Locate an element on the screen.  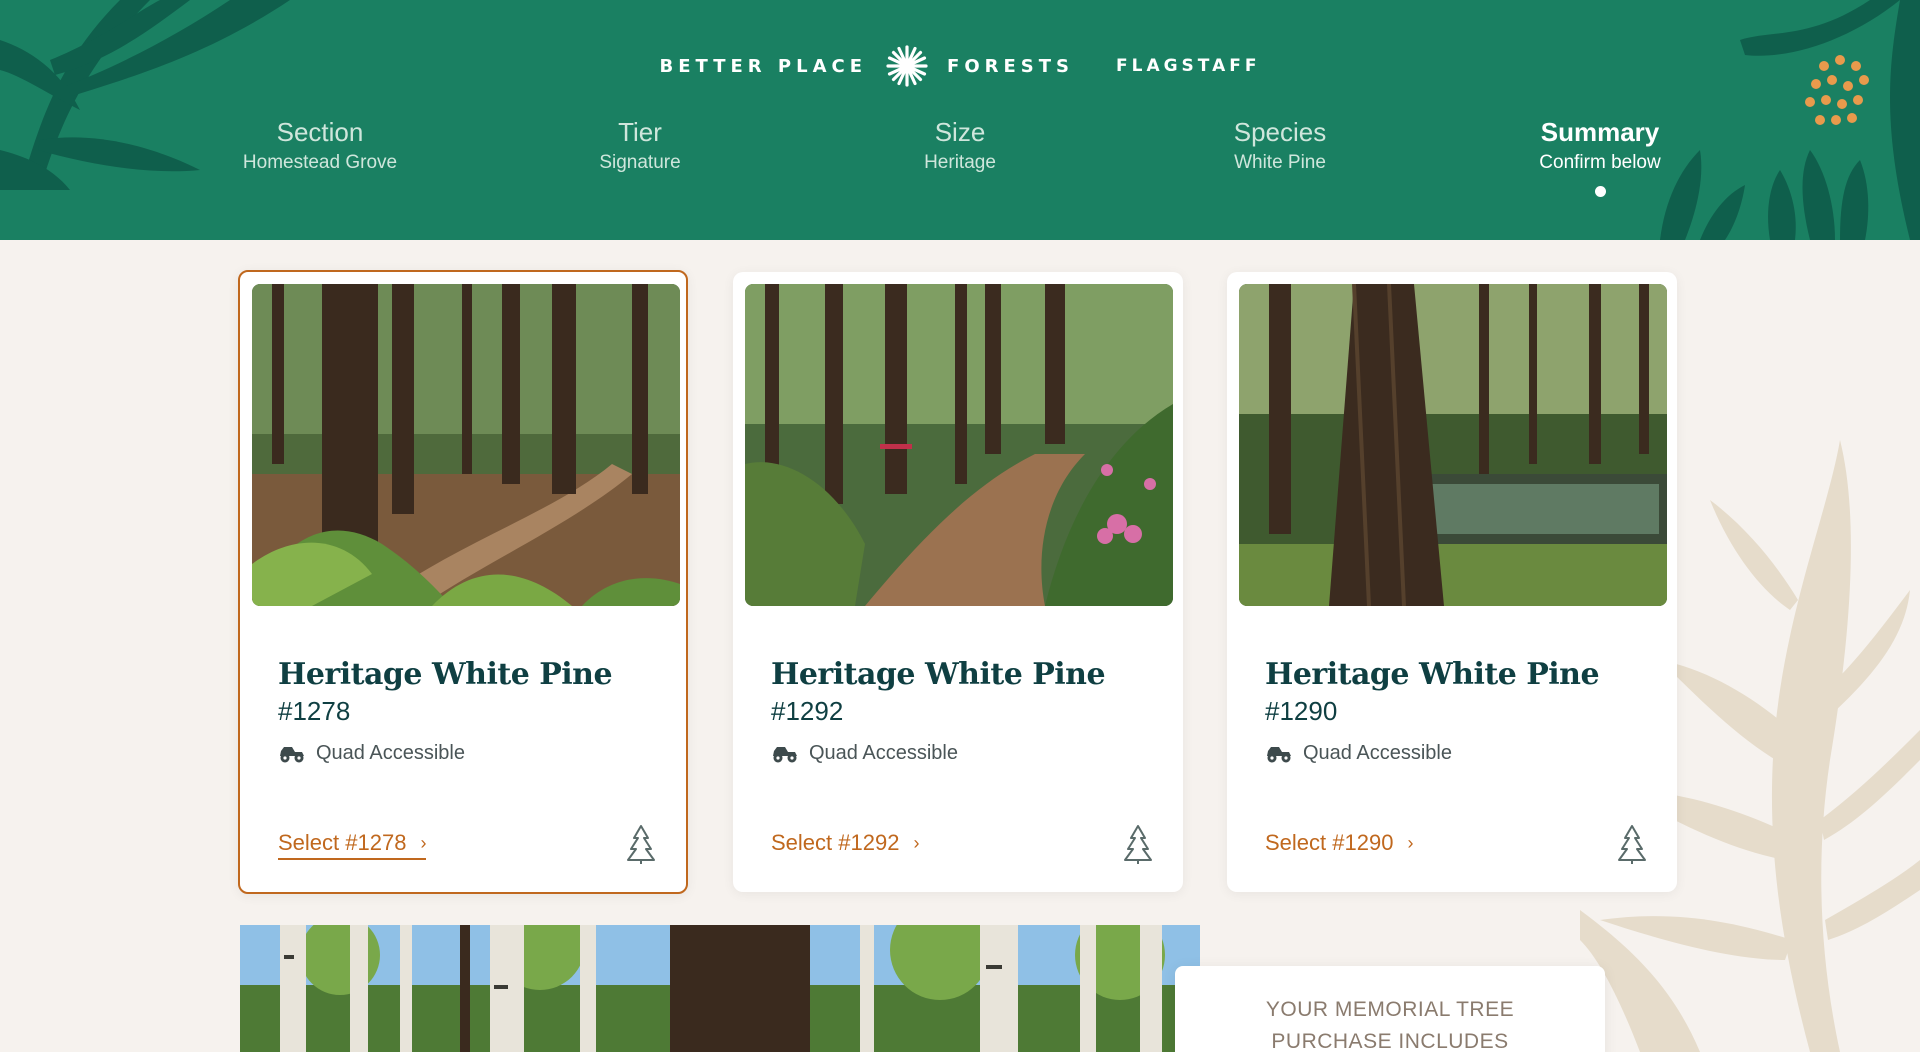
step-title: Tier is located at coordinates (640, 132).